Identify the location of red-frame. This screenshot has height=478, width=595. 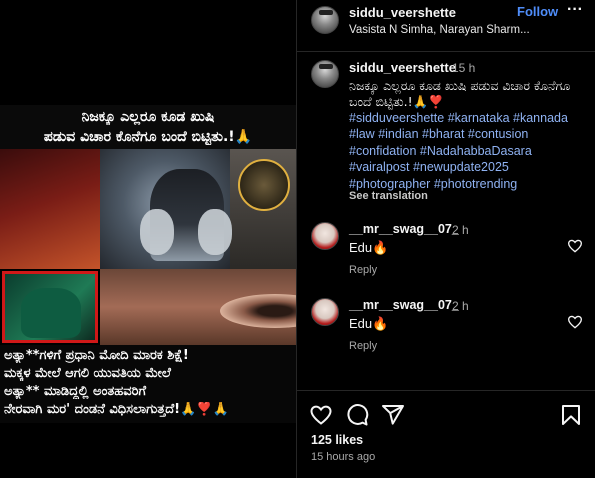
(50, 307).